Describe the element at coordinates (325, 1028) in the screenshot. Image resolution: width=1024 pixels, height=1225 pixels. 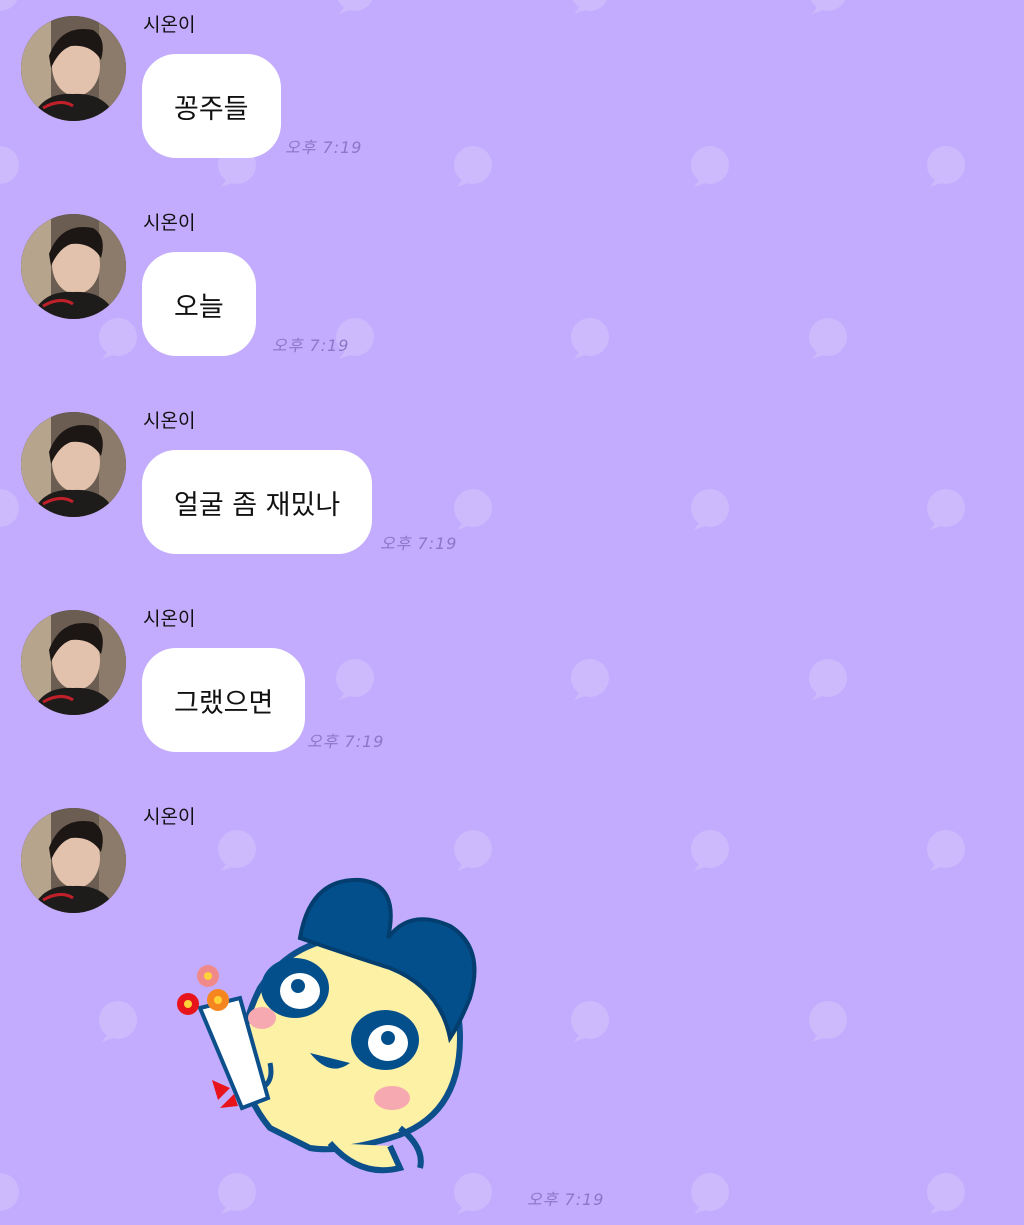
I see `sticker-image` at that location.